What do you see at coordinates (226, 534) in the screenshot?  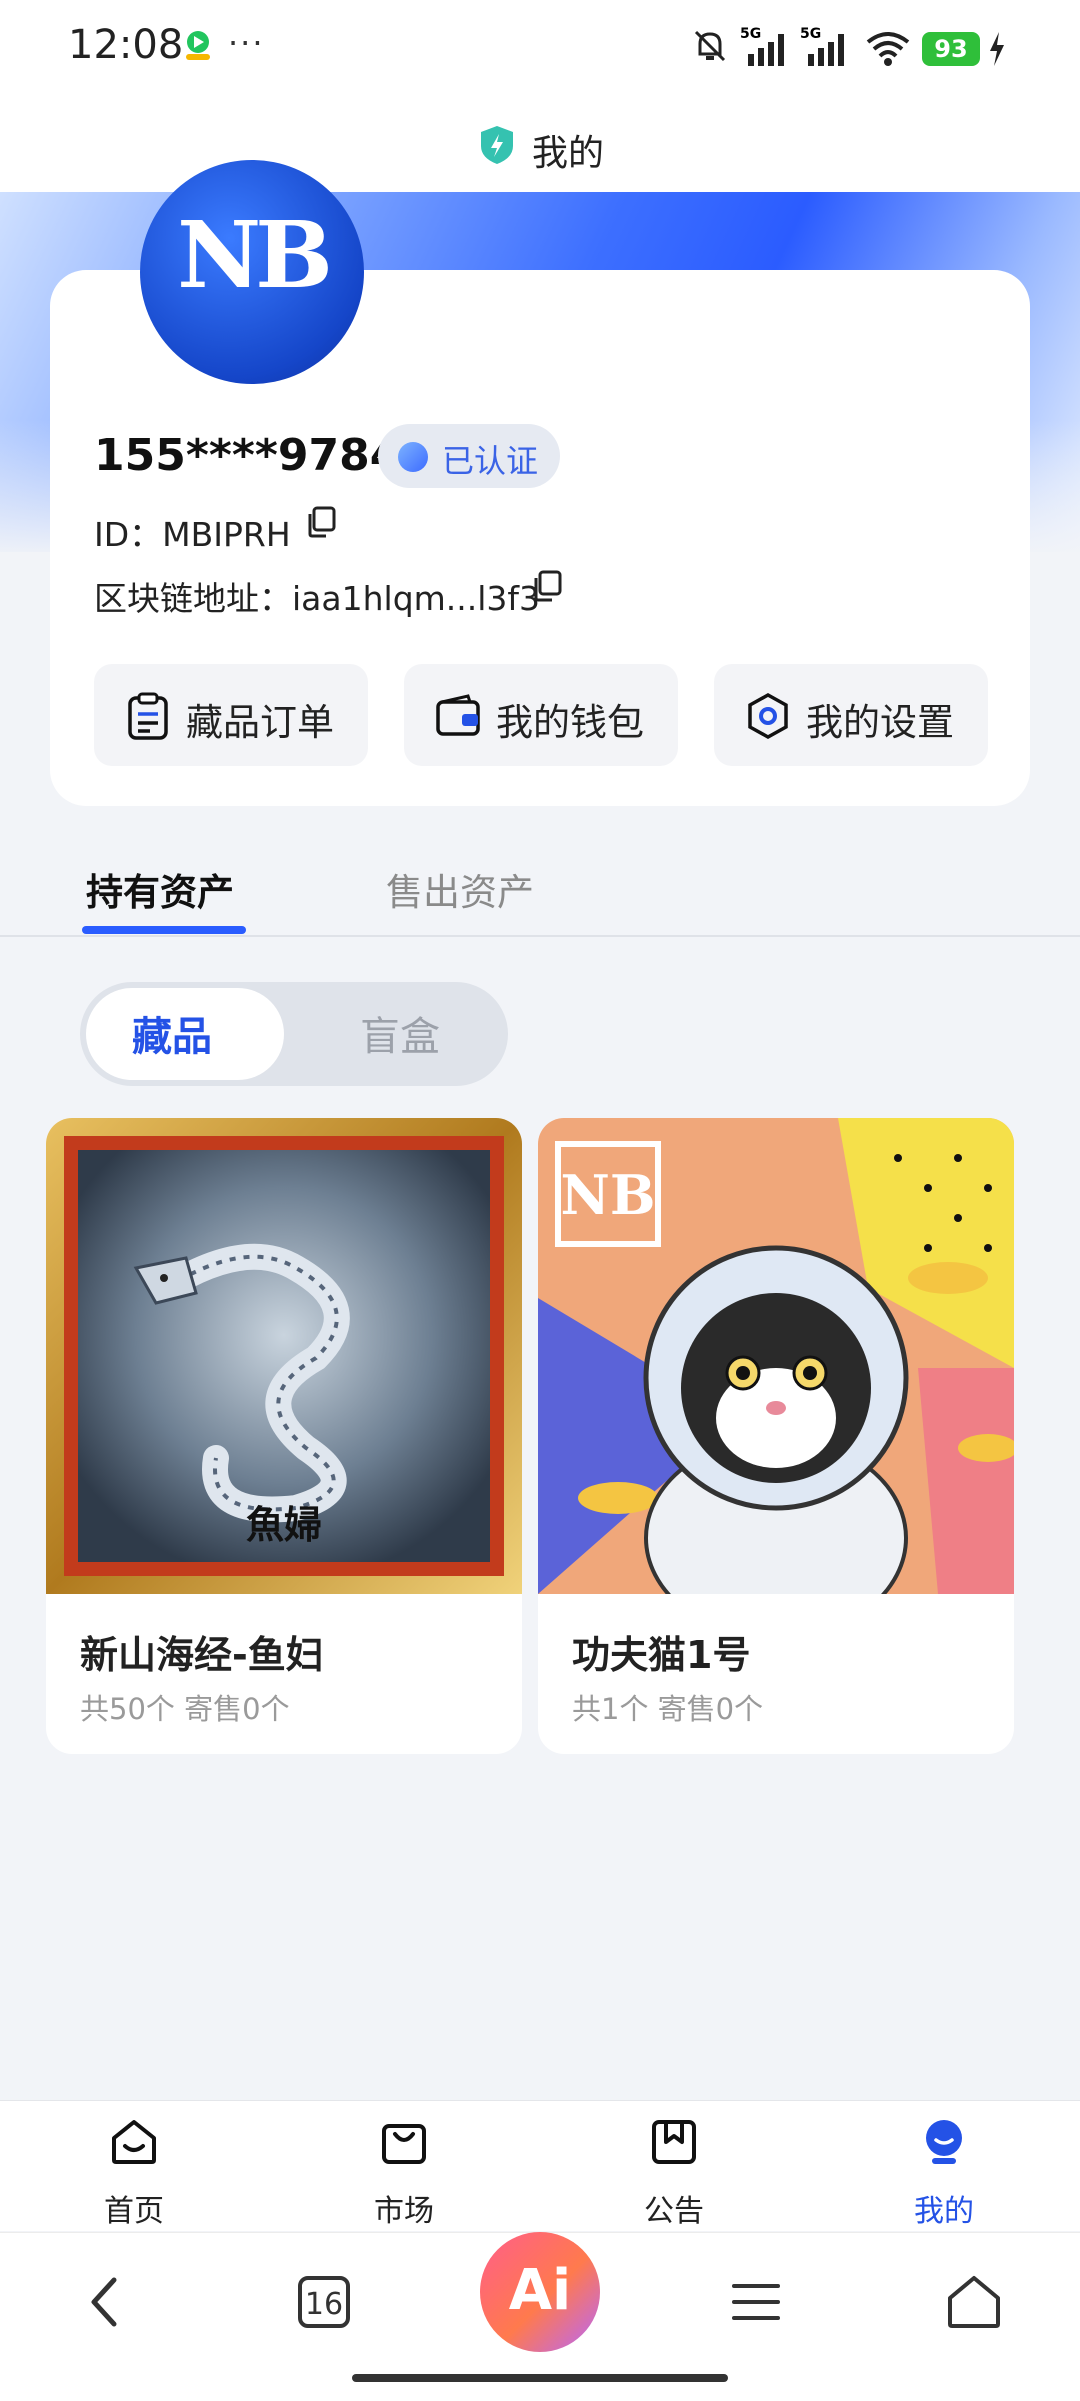 I see `user-id-value: MBIPRH` at bounding box center [226, 534].